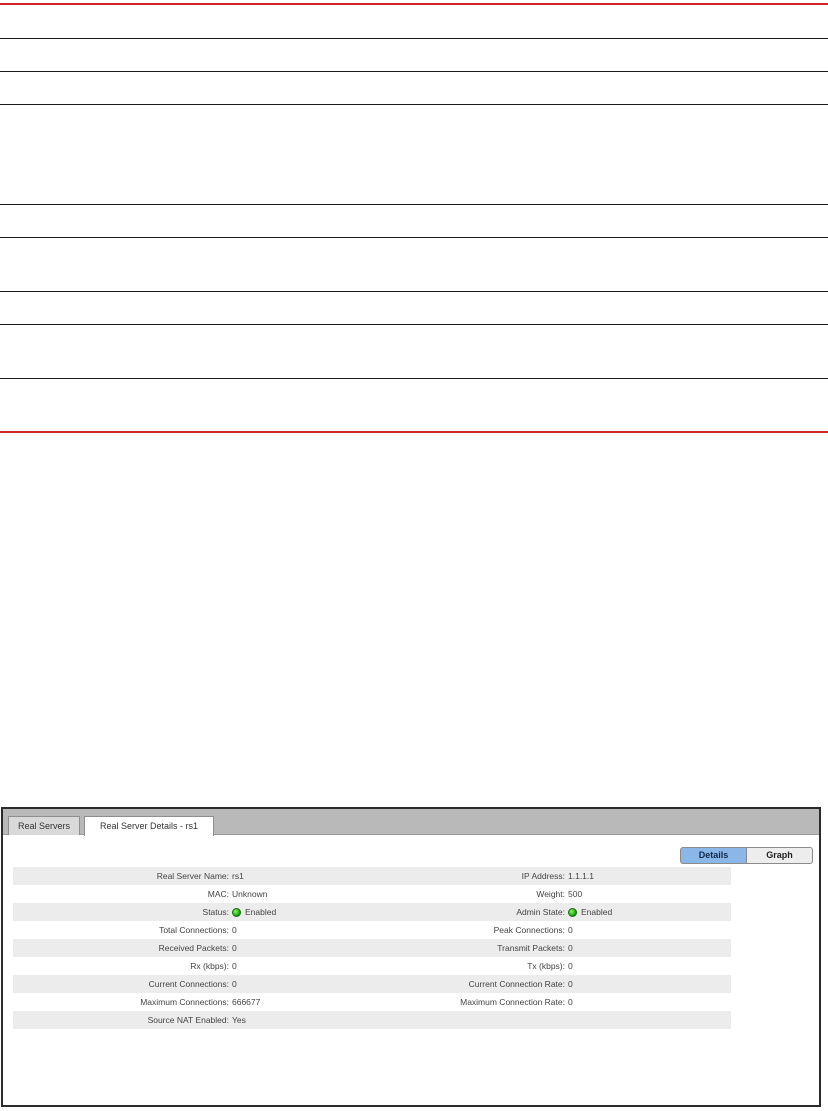  Describe the element at coordinates (540, 912) in the screenshot. I see `field-label: Admin State:` at that location.